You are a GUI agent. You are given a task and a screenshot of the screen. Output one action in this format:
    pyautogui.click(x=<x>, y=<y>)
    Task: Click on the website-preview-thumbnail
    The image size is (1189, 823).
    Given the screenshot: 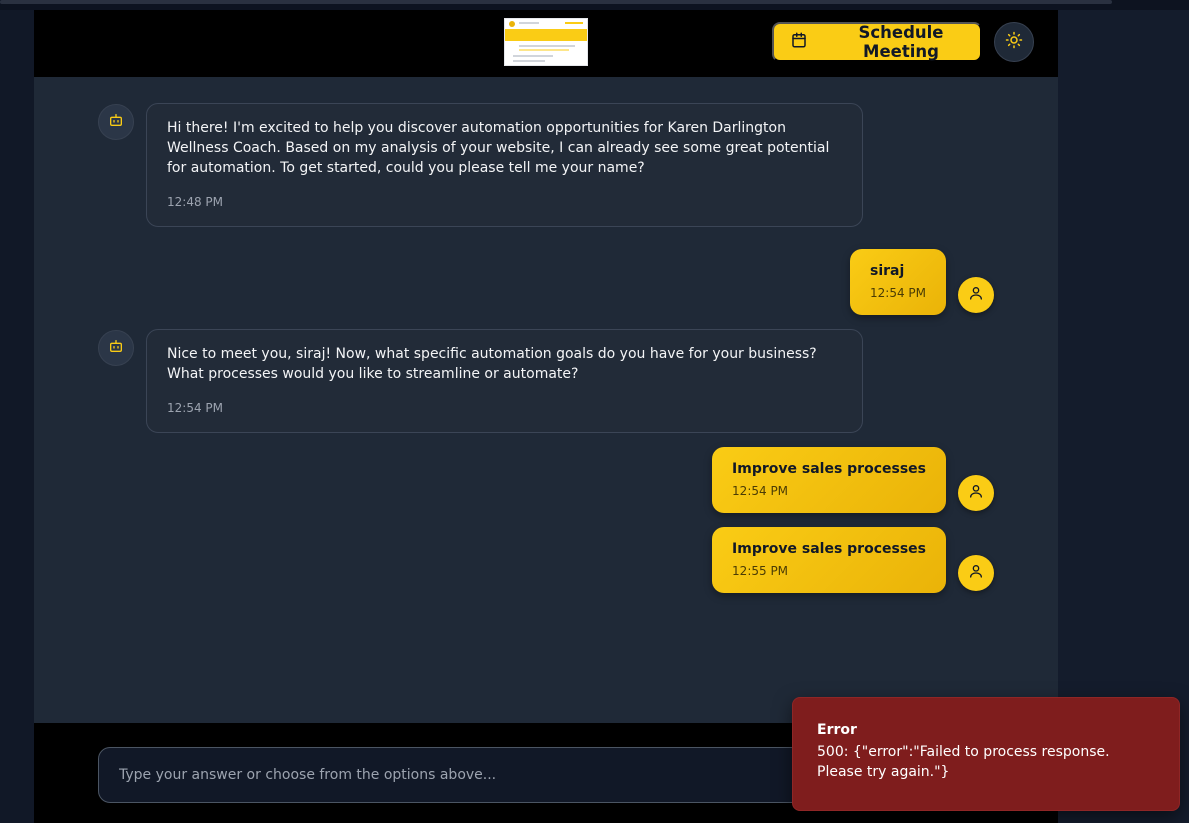 What is the action you would take?
    pyautogui.click(x=546, y=42)
    